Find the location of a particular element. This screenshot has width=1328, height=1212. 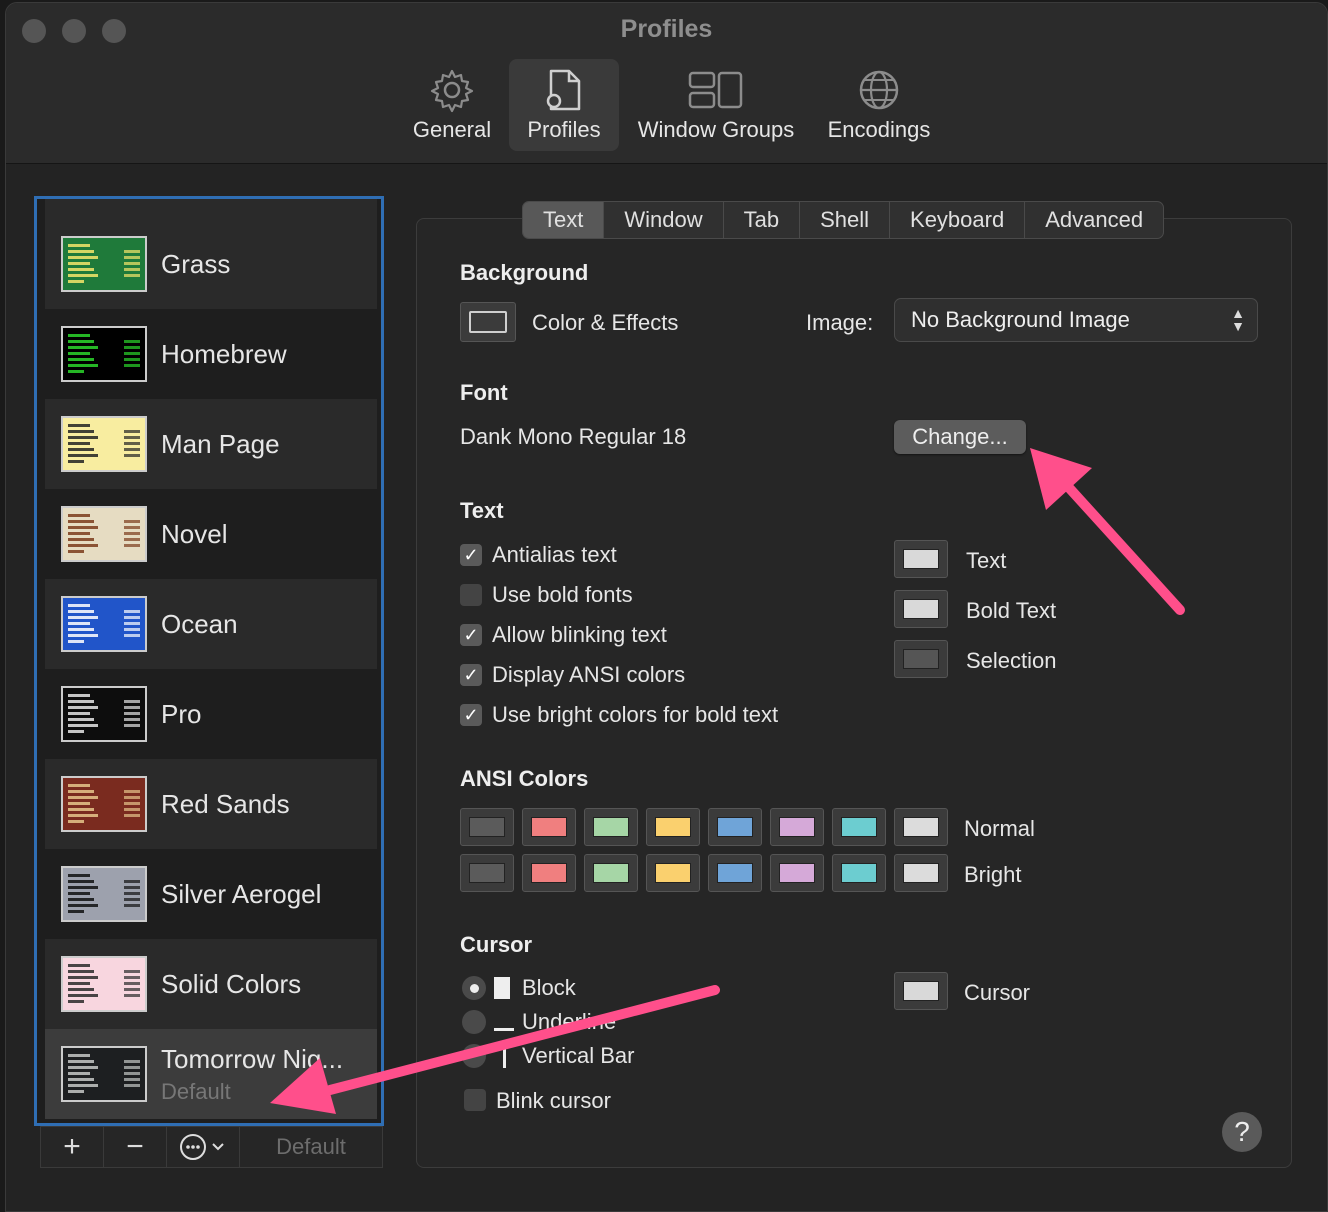

text-heading: Text is located at coordinates (482, 510).